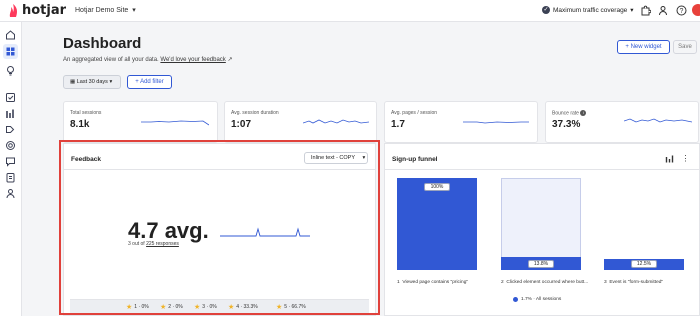 The image size is (700, 316). I want to click on page-title: Dashboard, so click(102, 43).